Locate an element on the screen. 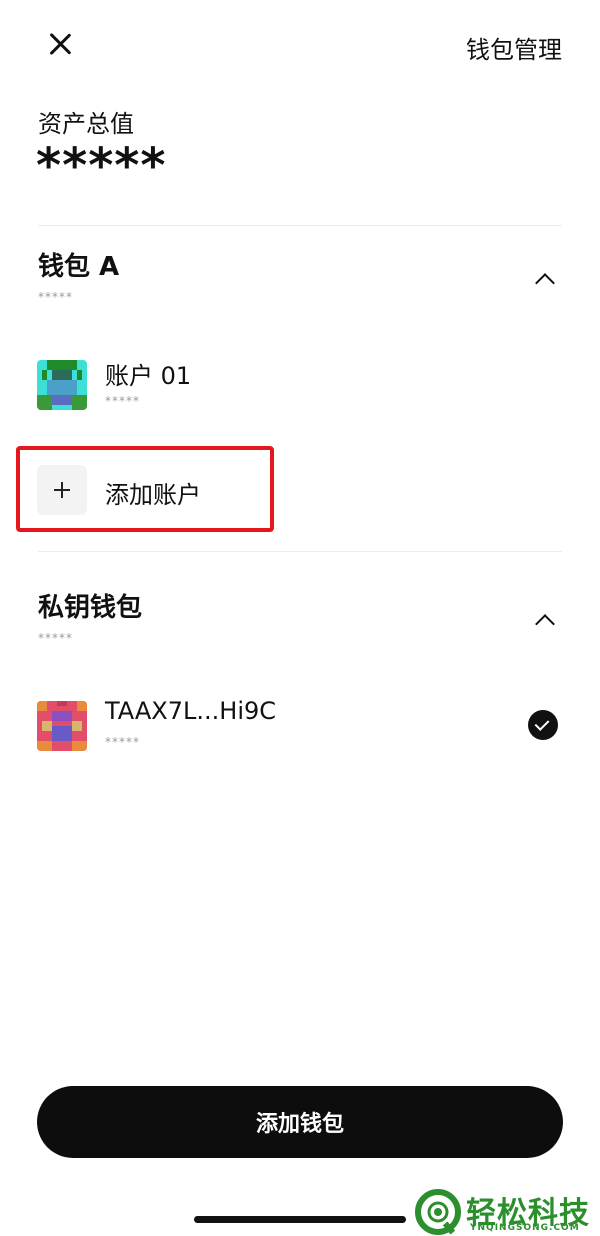 Image resolution: width=600 pixels, height=1236 pixels. plus-icon is located at coordinates (62, 490).